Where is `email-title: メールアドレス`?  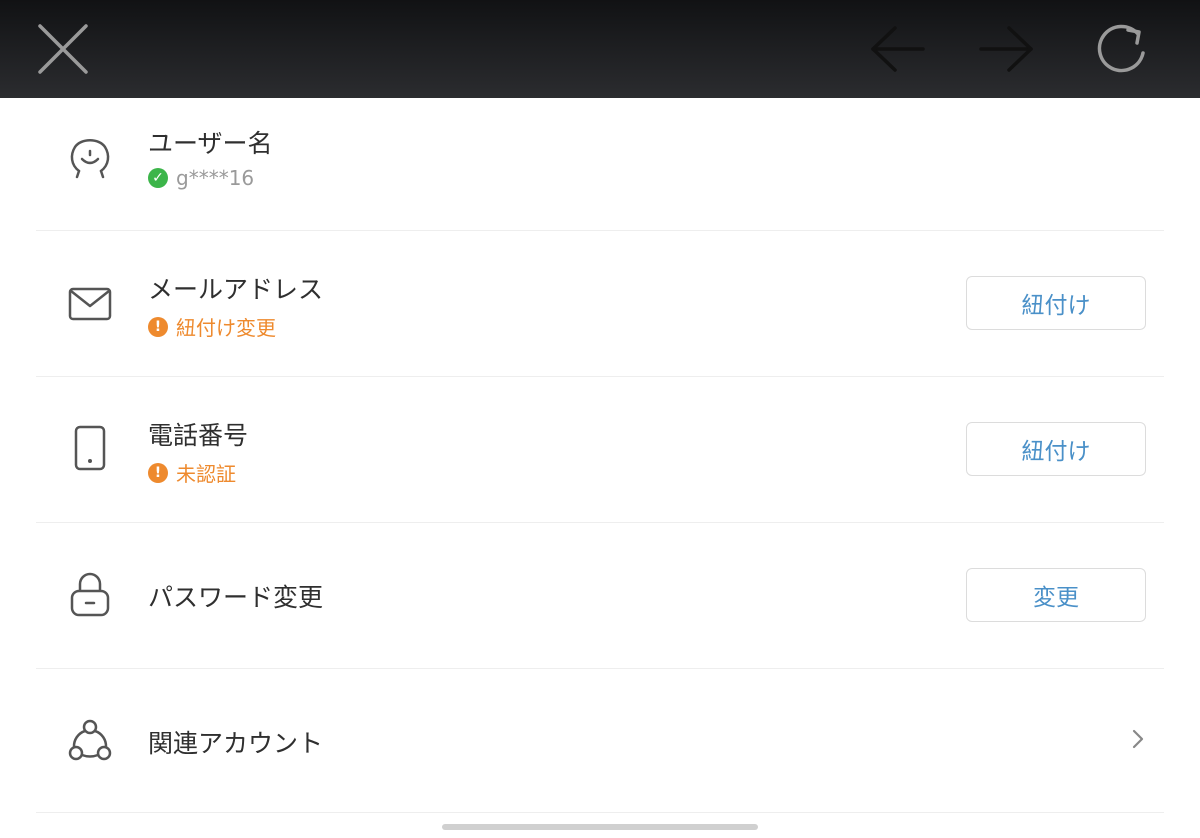 email-title: メールアドレス is located at coordinates (236, 289).